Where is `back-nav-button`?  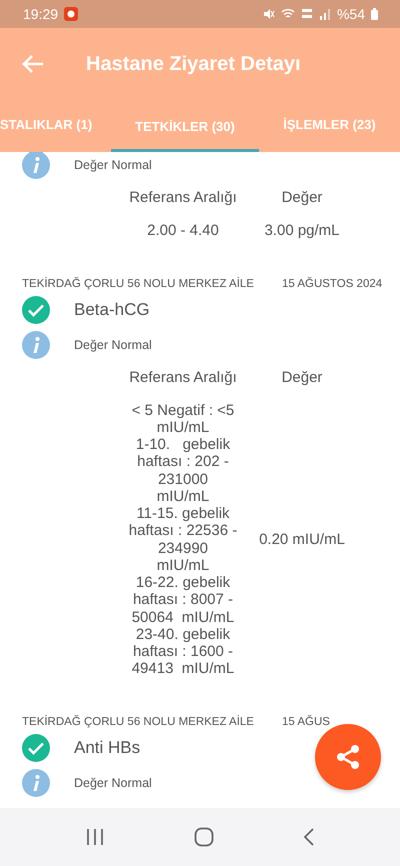 back-nav-button is located at coordinates (309, 837).